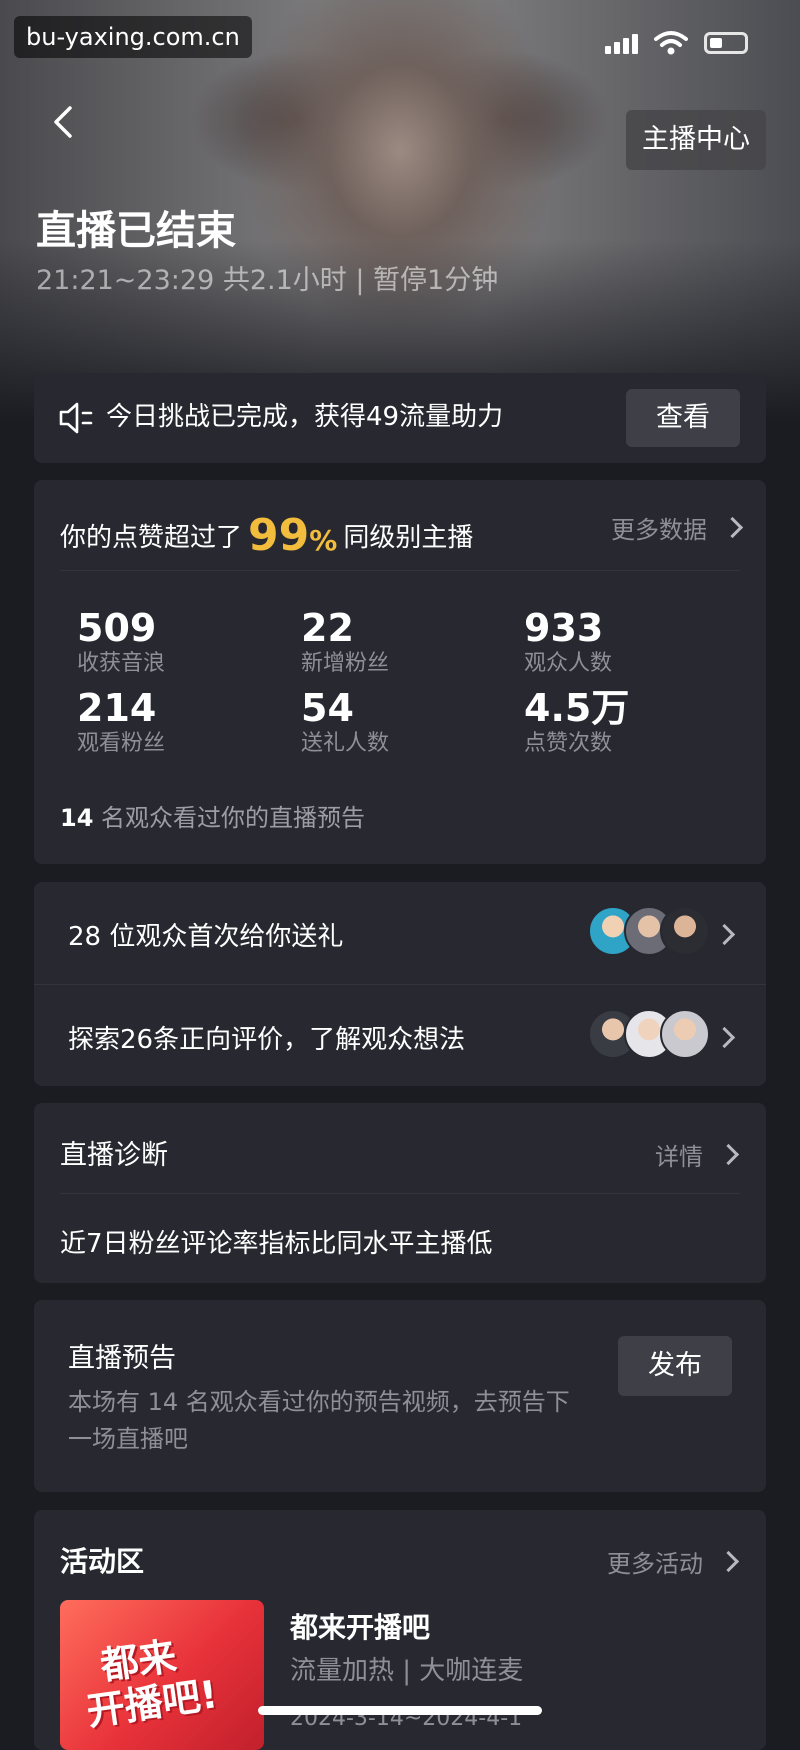  Describe the element at coordinates (102, 1561) in the screenshot. I see `activity-title: 活动区` at that location.